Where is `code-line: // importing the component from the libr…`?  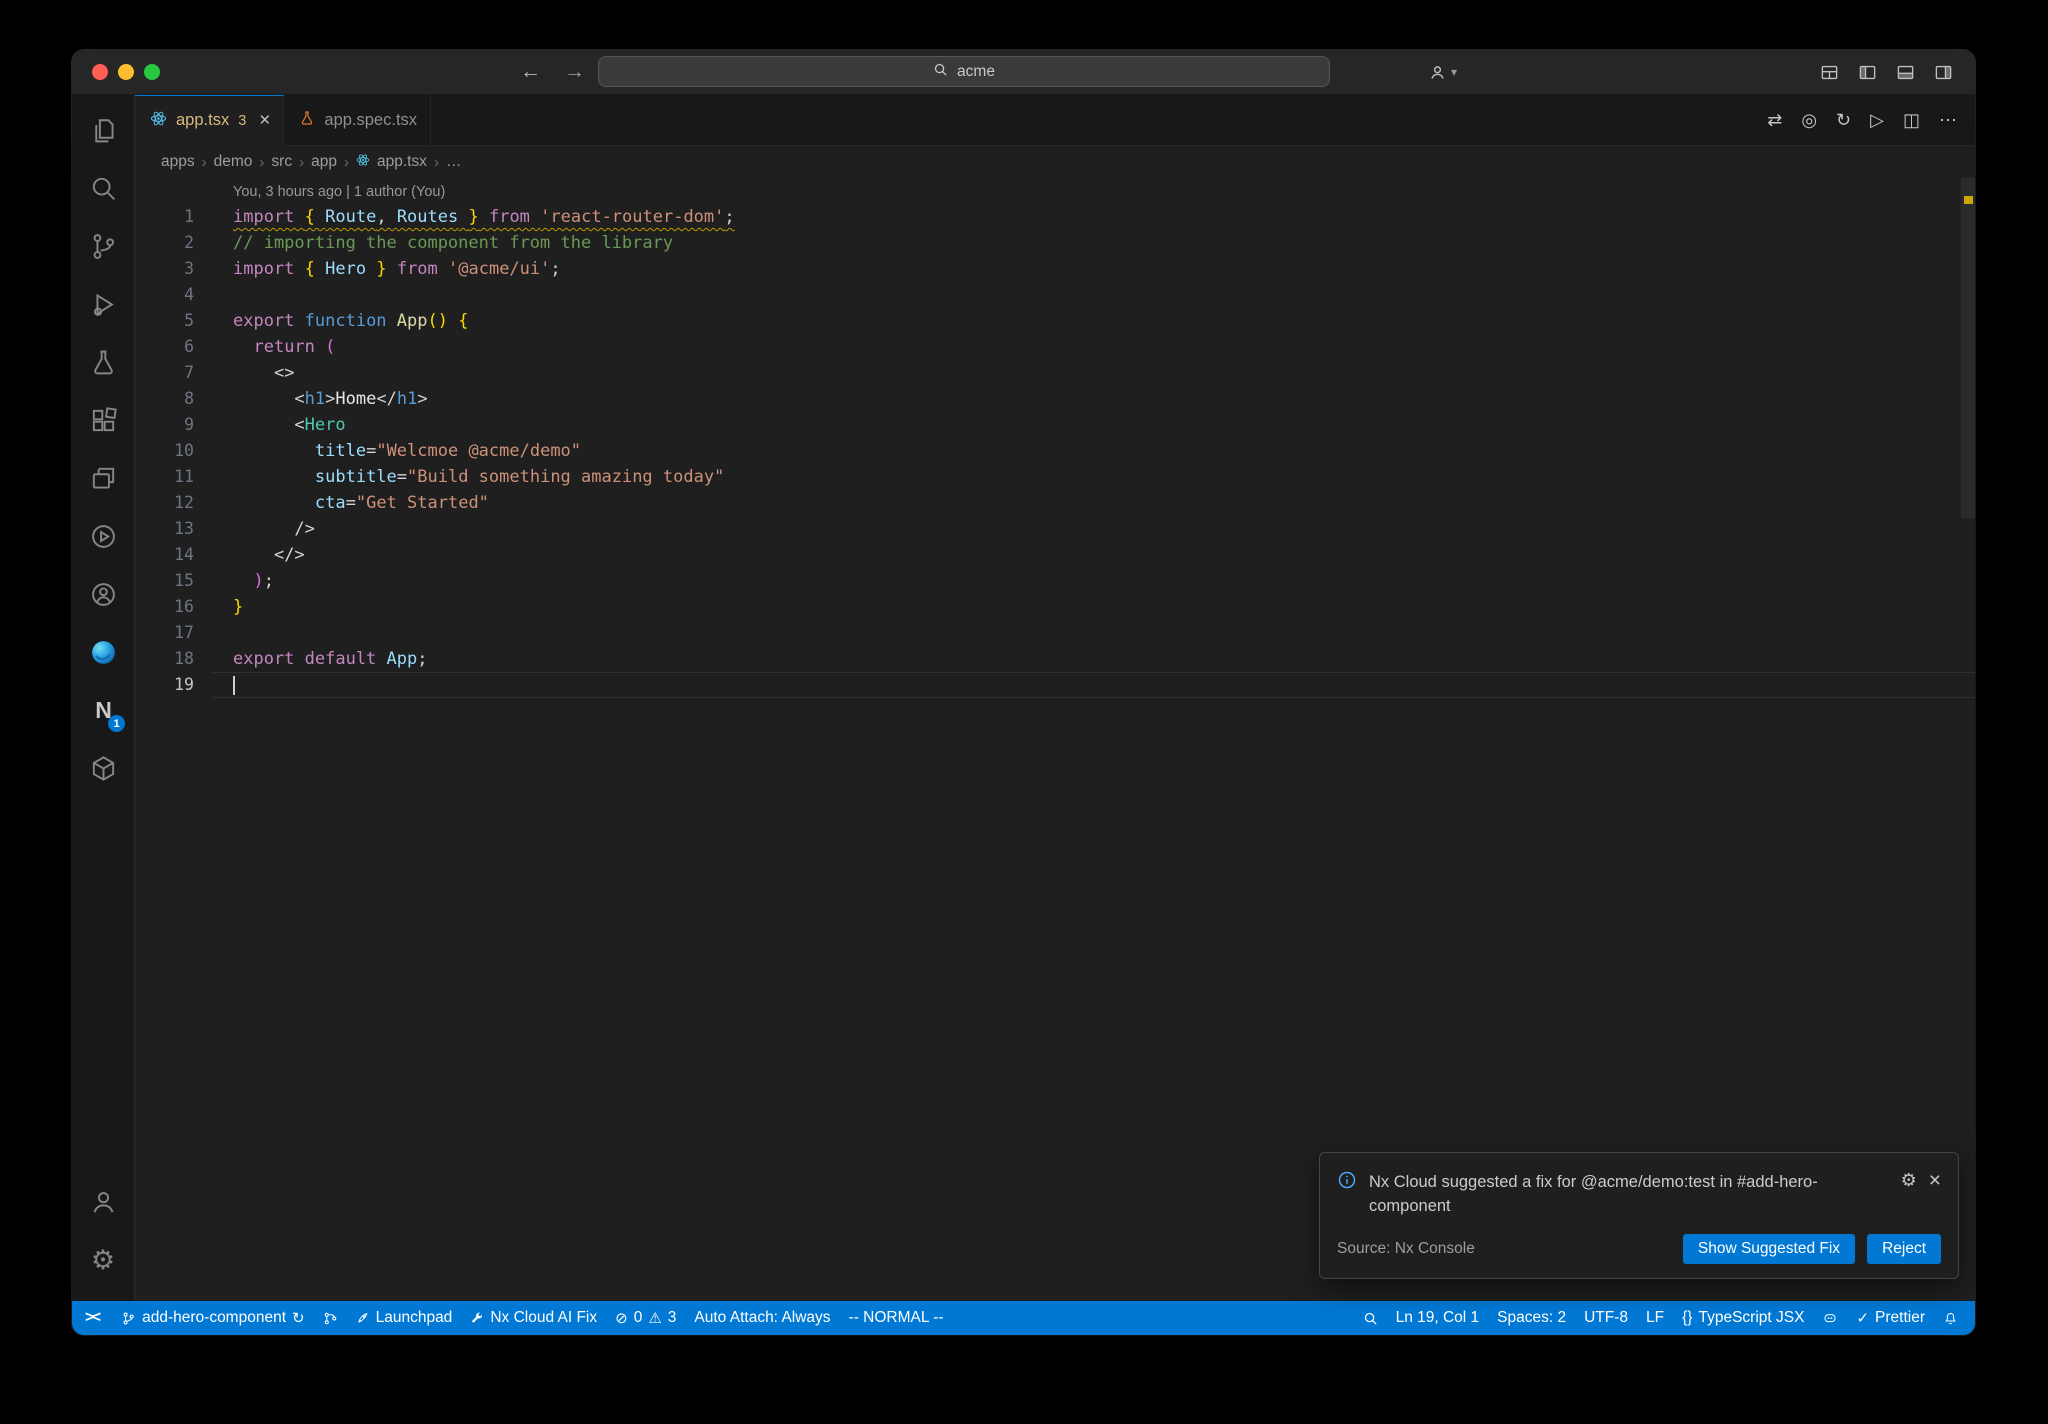 code-line: // importing the component from the libr… is located at coordinates (1094, 243).